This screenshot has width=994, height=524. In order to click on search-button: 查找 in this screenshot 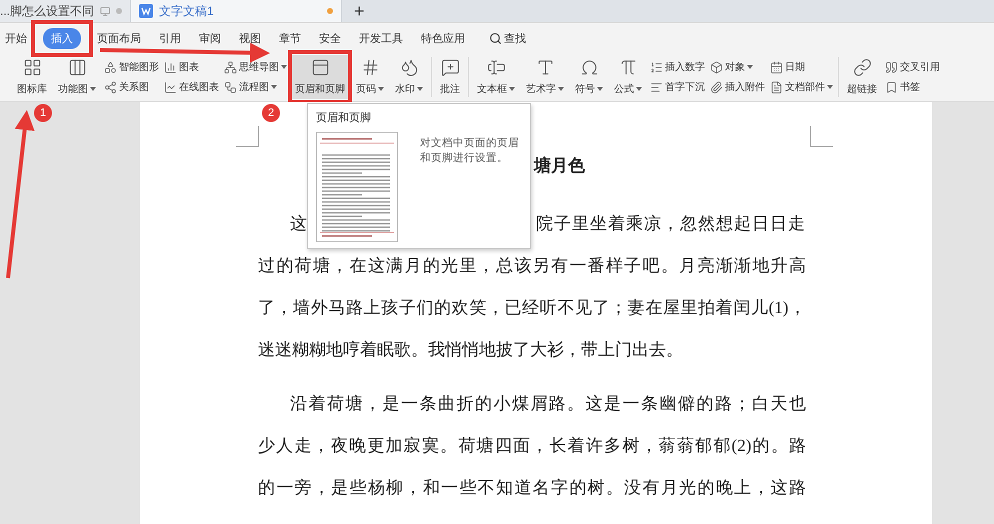, I will do `click(507, 38)`.